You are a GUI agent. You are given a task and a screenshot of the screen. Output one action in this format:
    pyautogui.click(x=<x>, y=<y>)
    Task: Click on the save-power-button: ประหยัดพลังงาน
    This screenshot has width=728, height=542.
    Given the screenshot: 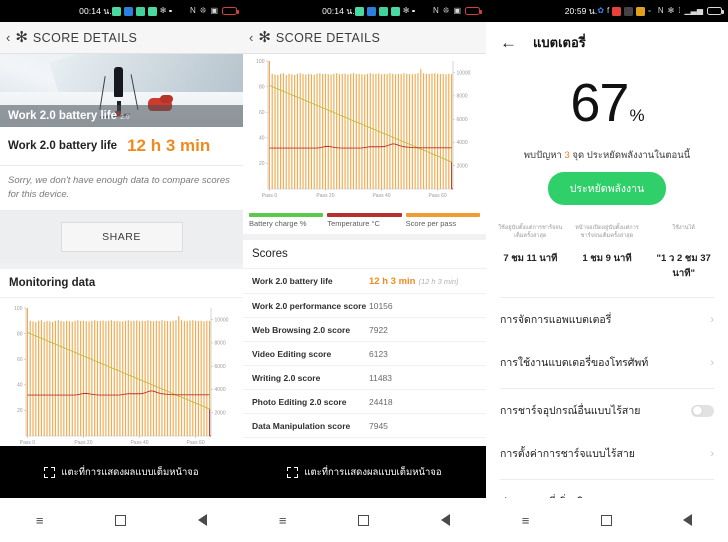 What is the action you would take?
    pyautogui.click(x=607, y=188)
    